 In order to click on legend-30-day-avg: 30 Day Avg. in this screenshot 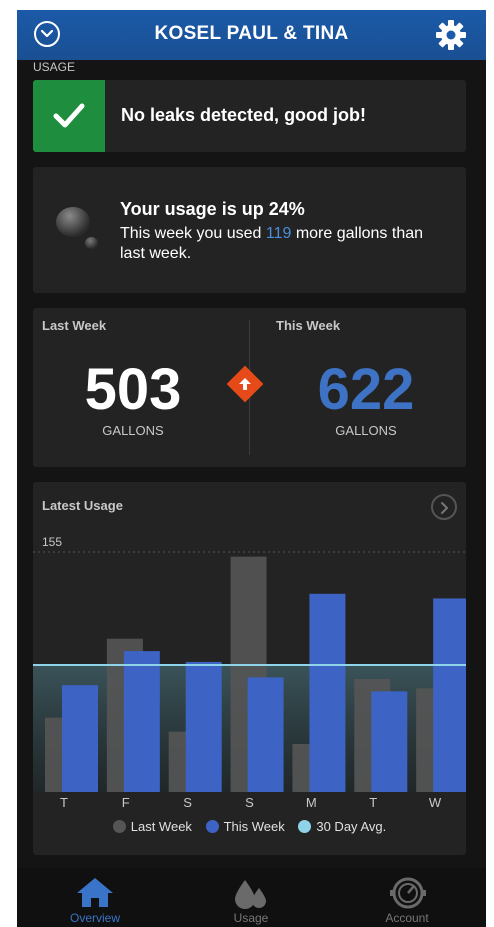, I will do `click(342, 826)`.